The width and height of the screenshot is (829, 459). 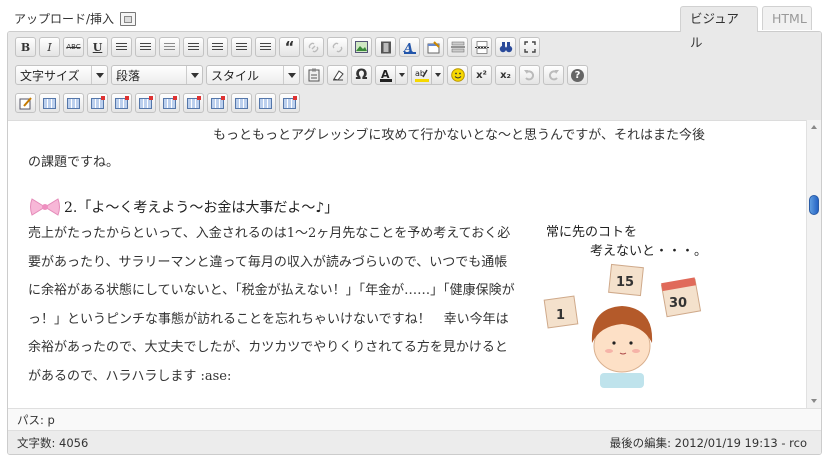 I want to click on subscript-button: x₂, so click(x=505, y=75).